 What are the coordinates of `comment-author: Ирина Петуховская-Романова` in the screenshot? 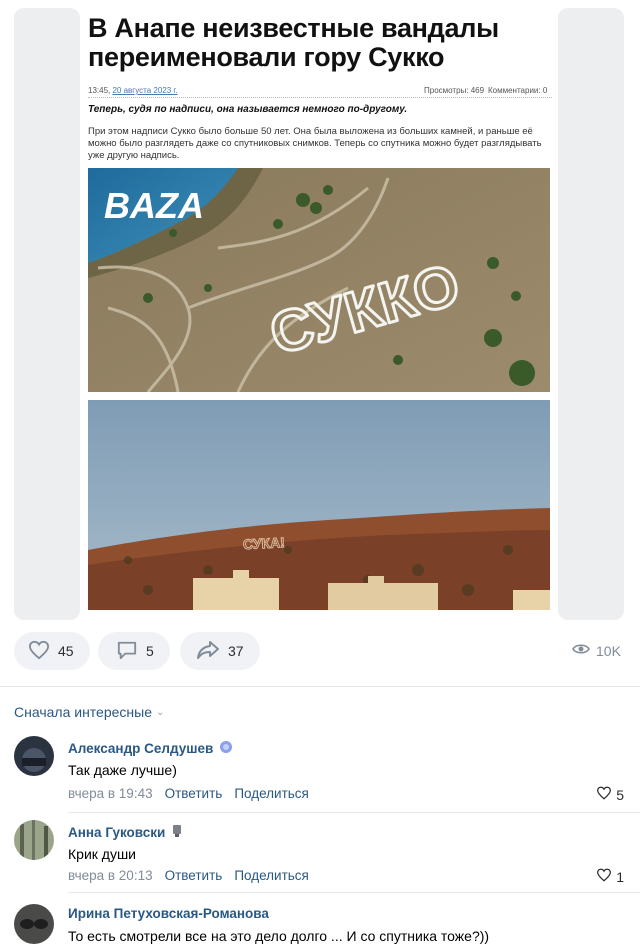 It's located at (168, 913).